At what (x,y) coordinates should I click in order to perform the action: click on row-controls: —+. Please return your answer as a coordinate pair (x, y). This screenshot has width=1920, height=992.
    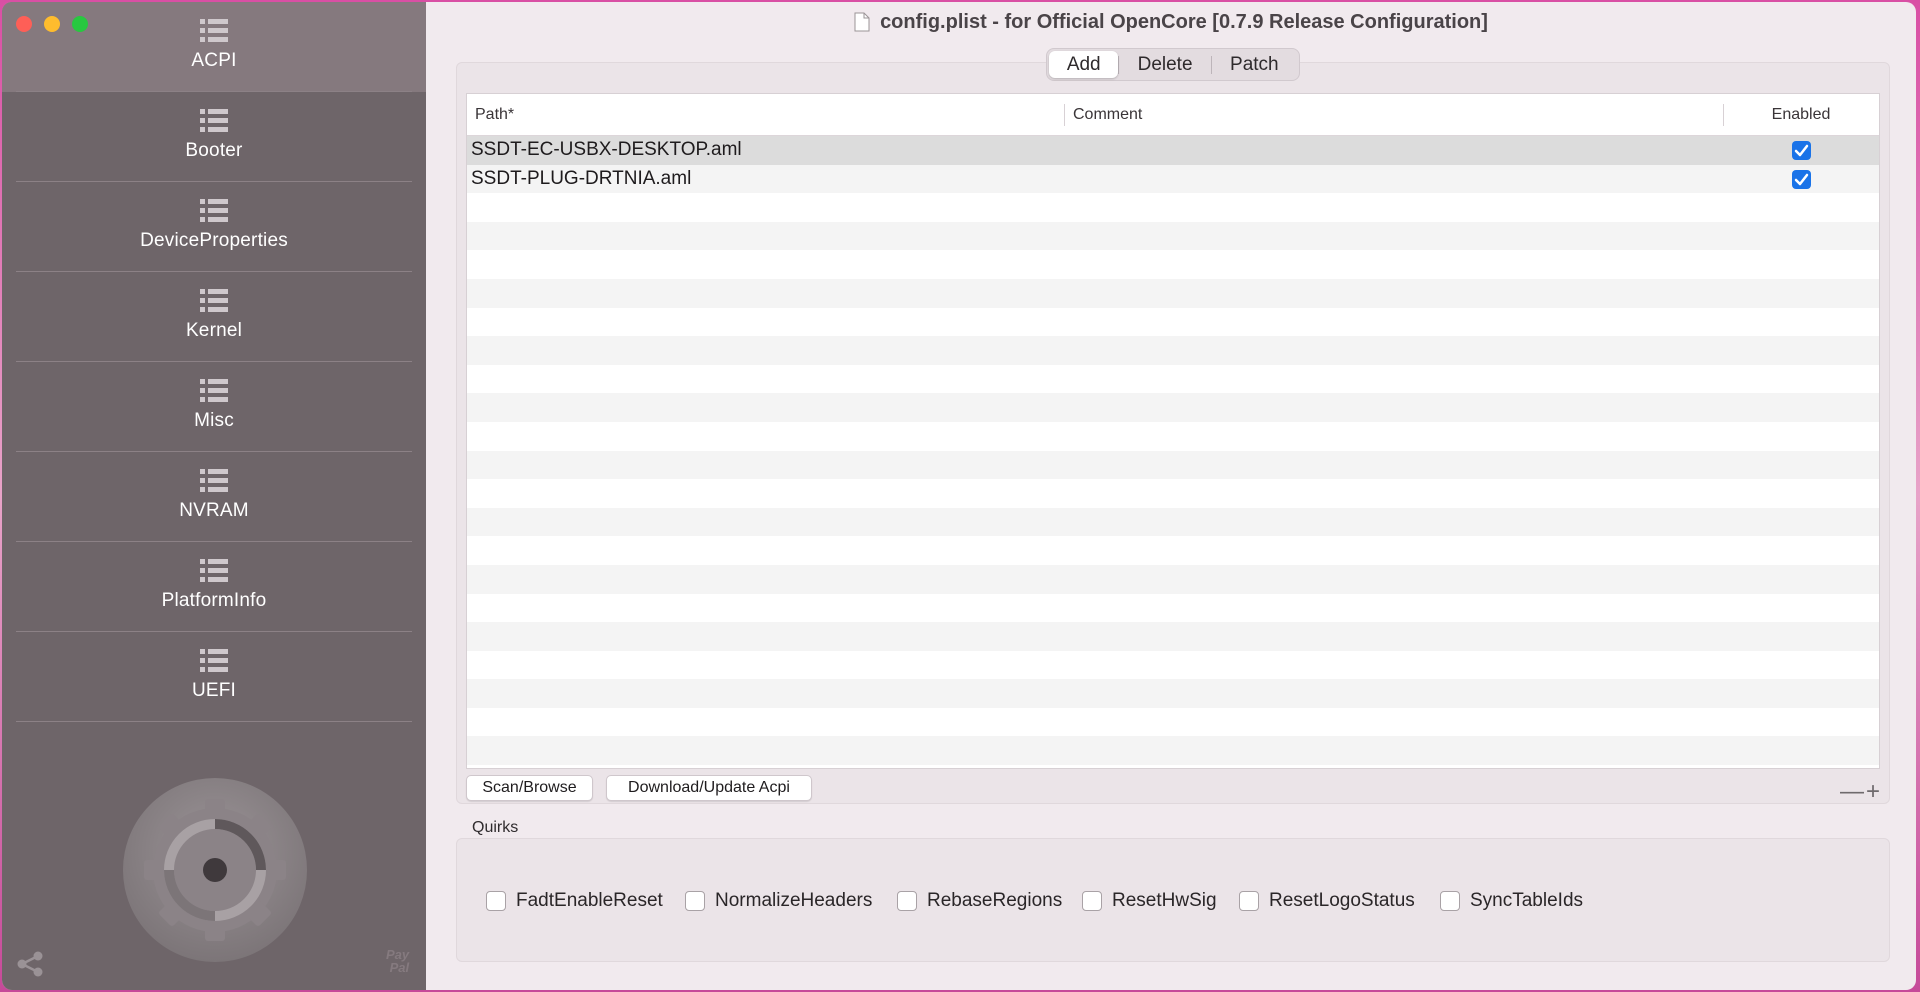
    Looking at the image, I should click on (1861, 792).